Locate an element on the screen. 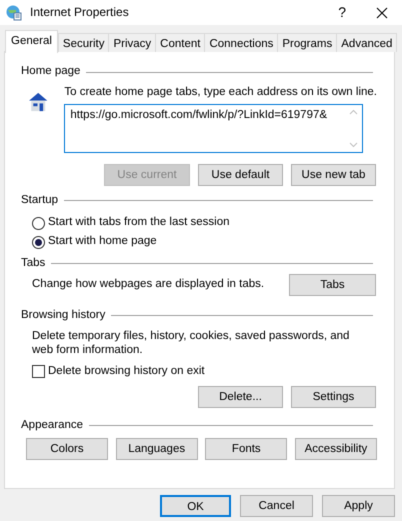  dialog-button: Cancel is located at coordinates (276, 506).